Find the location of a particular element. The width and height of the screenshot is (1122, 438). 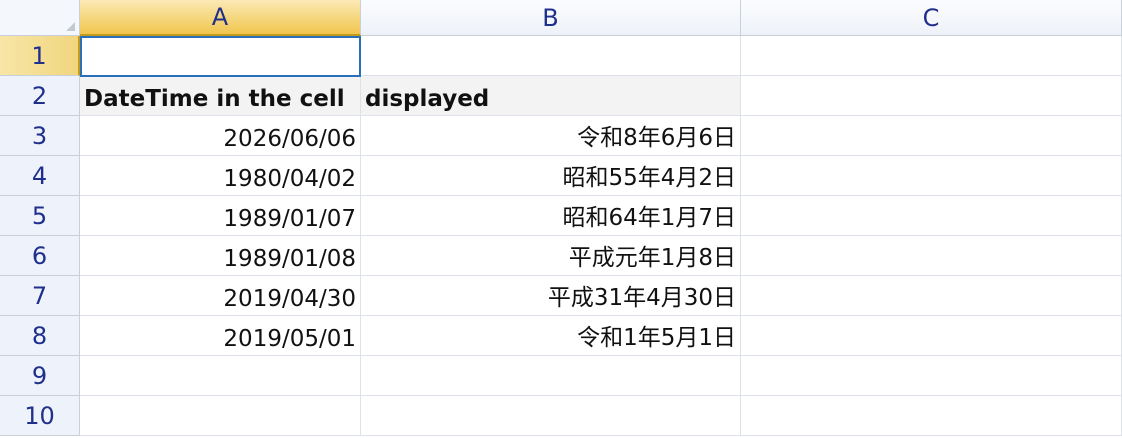

column-header-b: B is located at coordinates (551, 18).